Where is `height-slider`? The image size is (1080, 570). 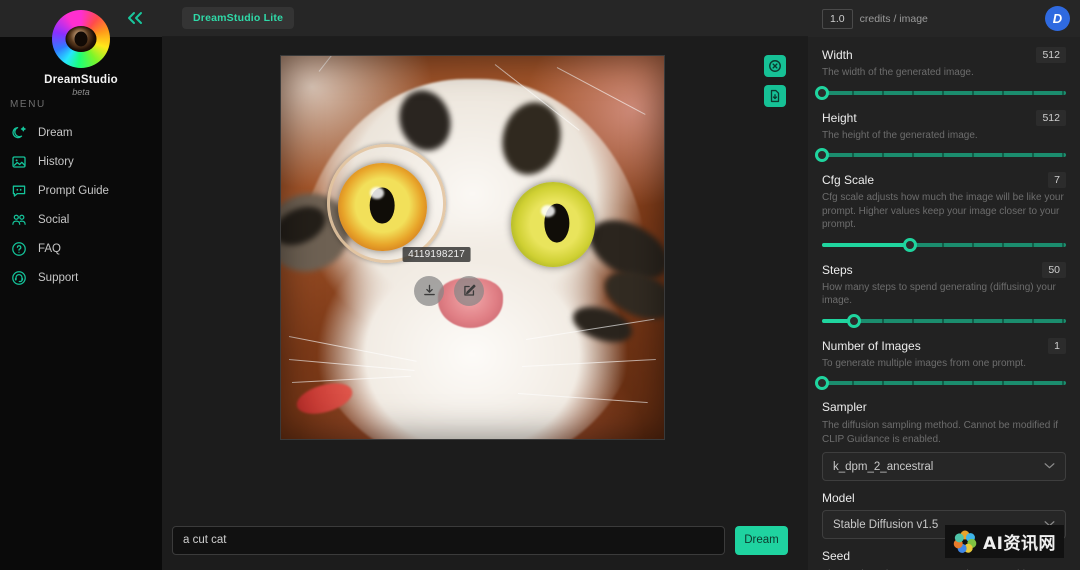 height-slider is located at coordinates (940, 155).